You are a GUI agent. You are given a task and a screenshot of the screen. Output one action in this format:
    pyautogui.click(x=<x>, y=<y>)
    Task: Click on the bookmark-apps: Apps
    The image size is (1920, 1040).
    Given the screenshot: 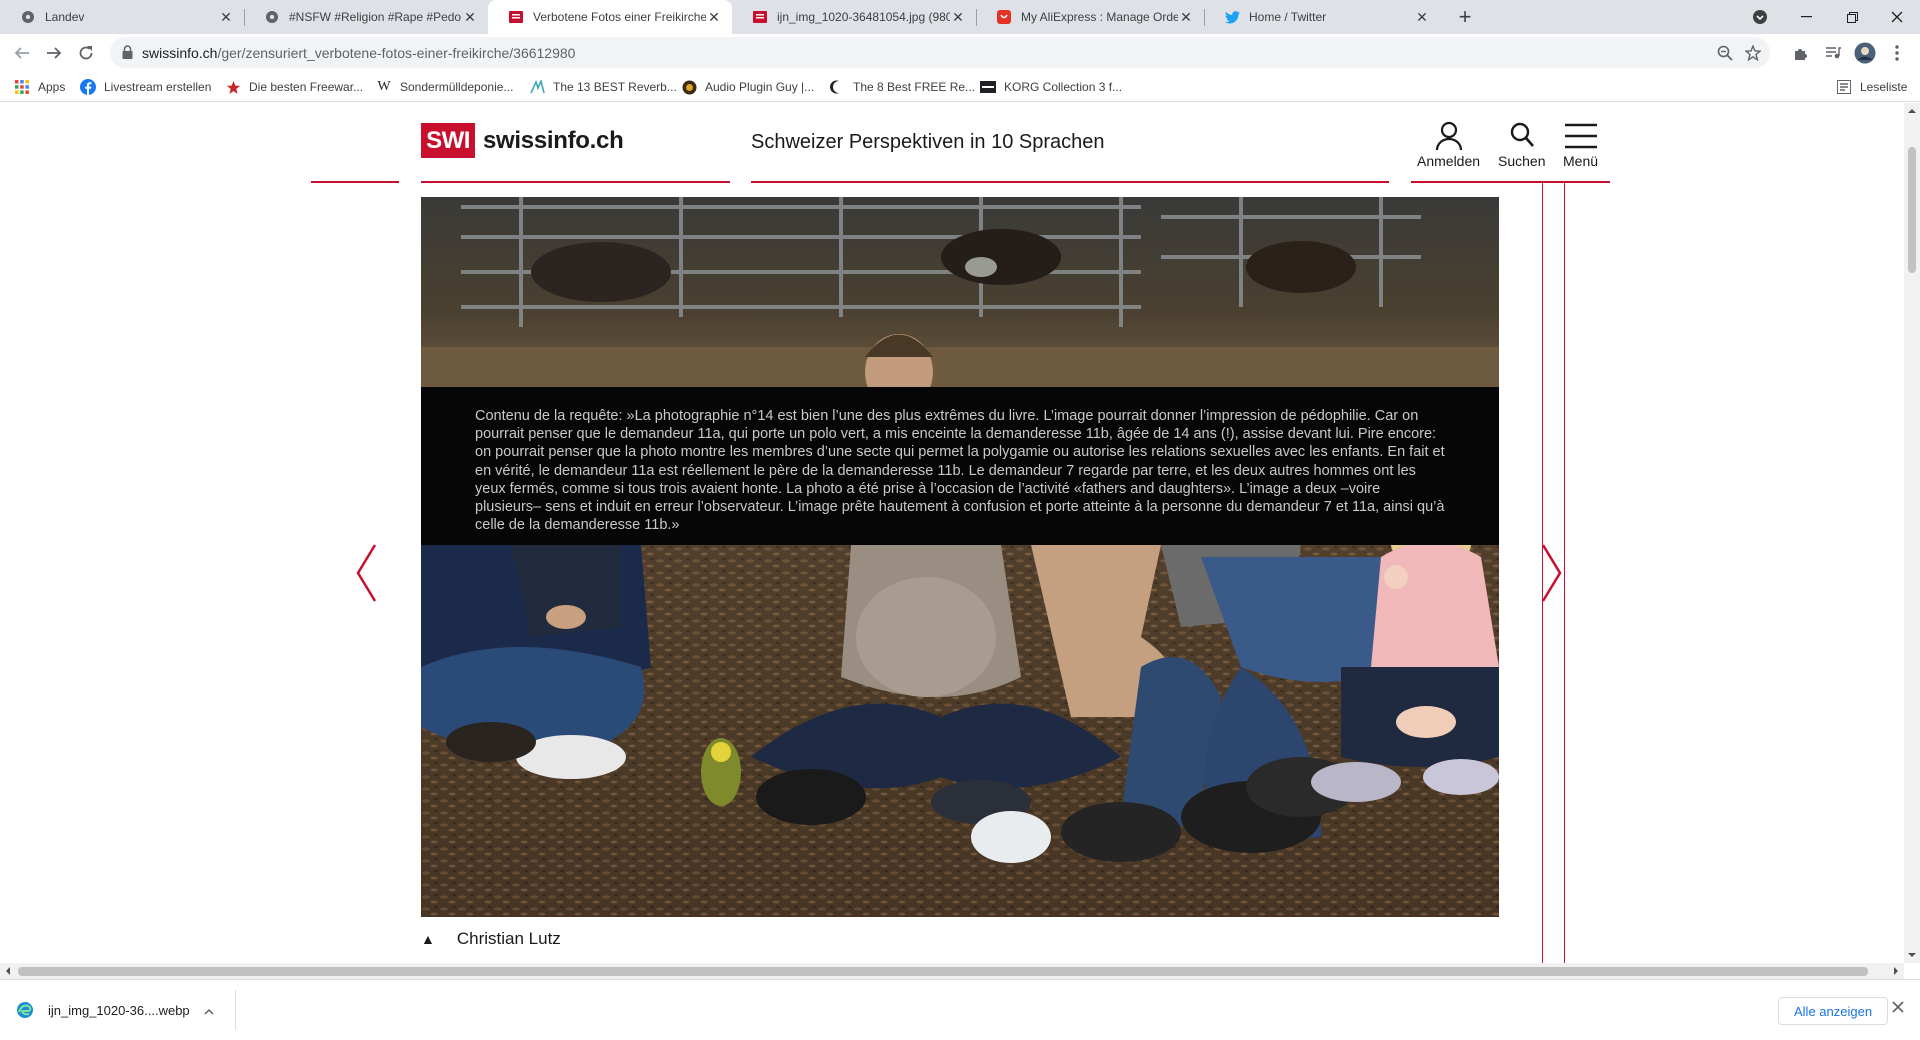 What is the action you would take?
    pyautogui.click(x=39, y=87)
    